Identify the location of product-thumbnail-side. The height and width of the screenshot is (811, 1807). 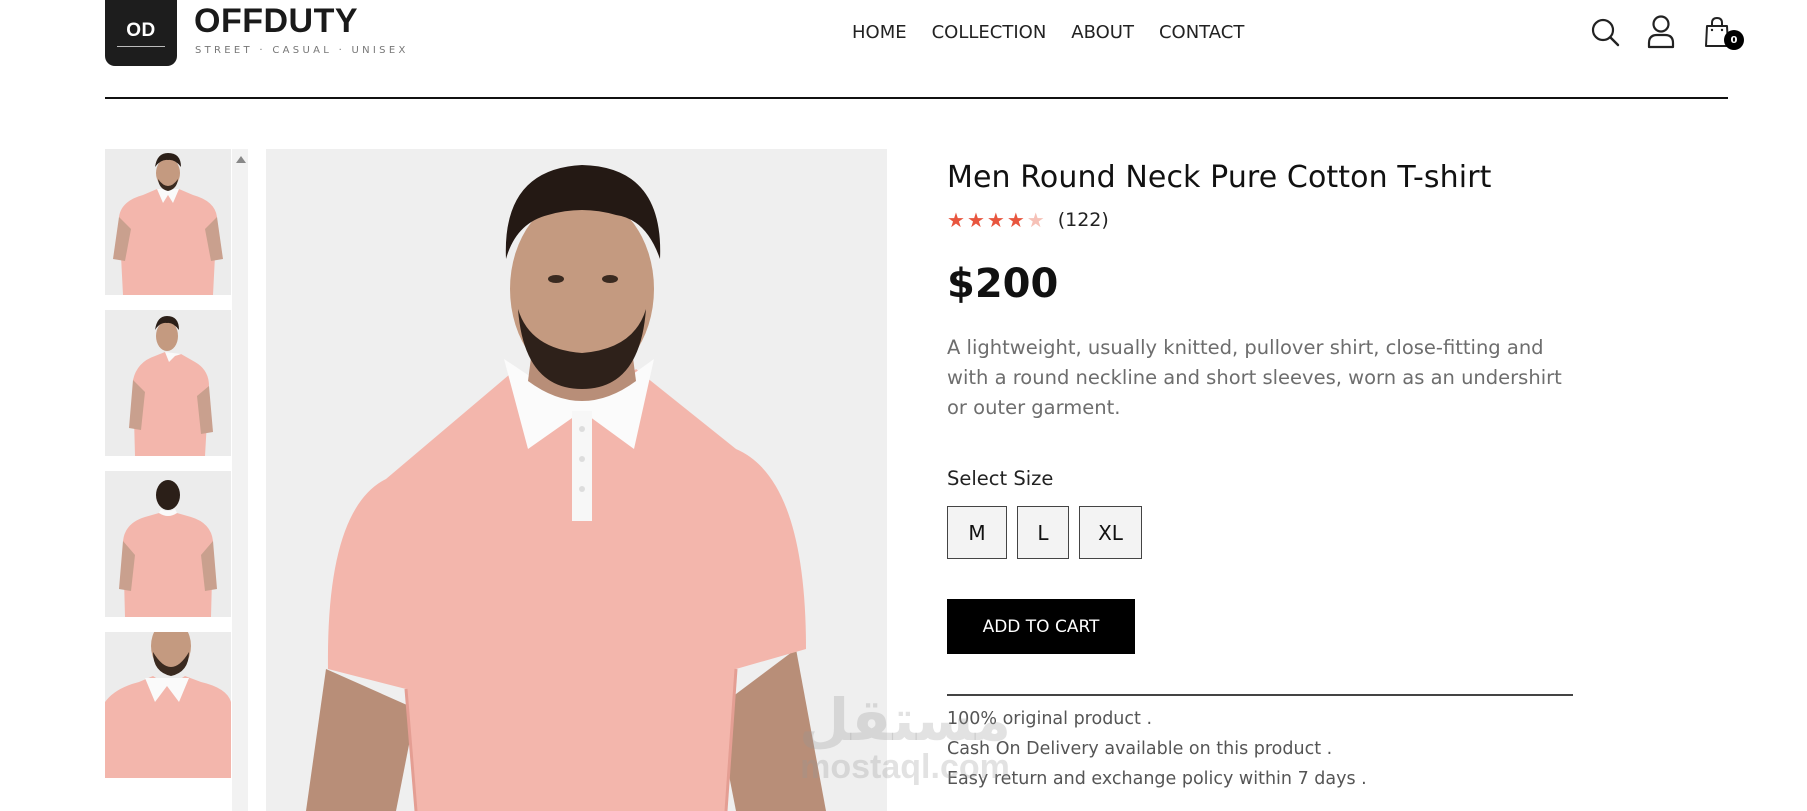
(168, 383).